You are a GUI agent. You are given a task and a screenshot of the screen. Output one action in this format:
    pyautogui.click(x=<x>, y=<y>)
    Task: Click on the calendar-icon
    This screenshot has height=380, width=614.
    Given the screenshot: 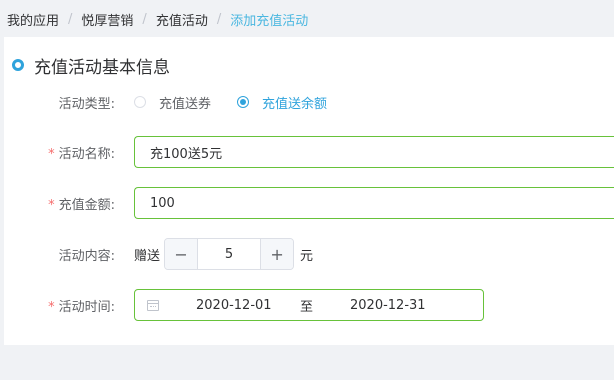 What is the action you would take?
    pyautogui.click(x=153, y=305)
    